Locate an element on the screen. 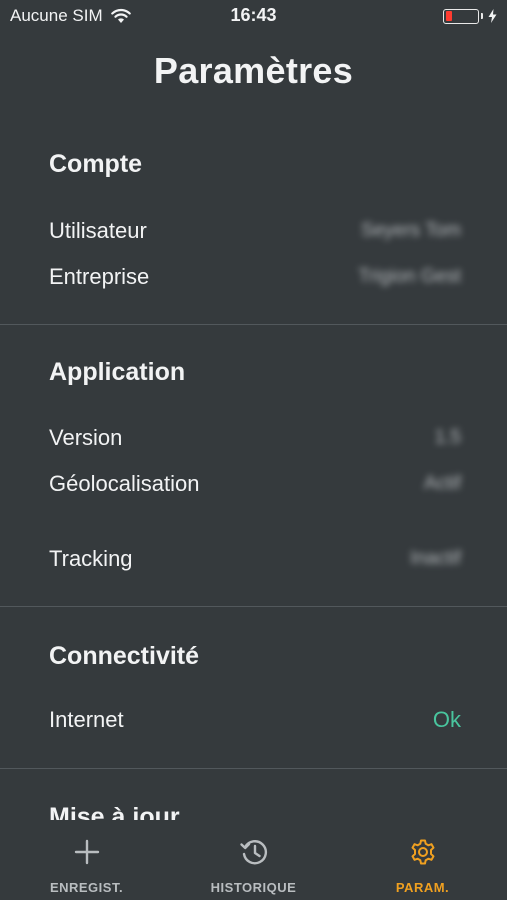 The height and width of the screenshot is (900, 507). section-title-application: Application is located at coordinates (117, 372).